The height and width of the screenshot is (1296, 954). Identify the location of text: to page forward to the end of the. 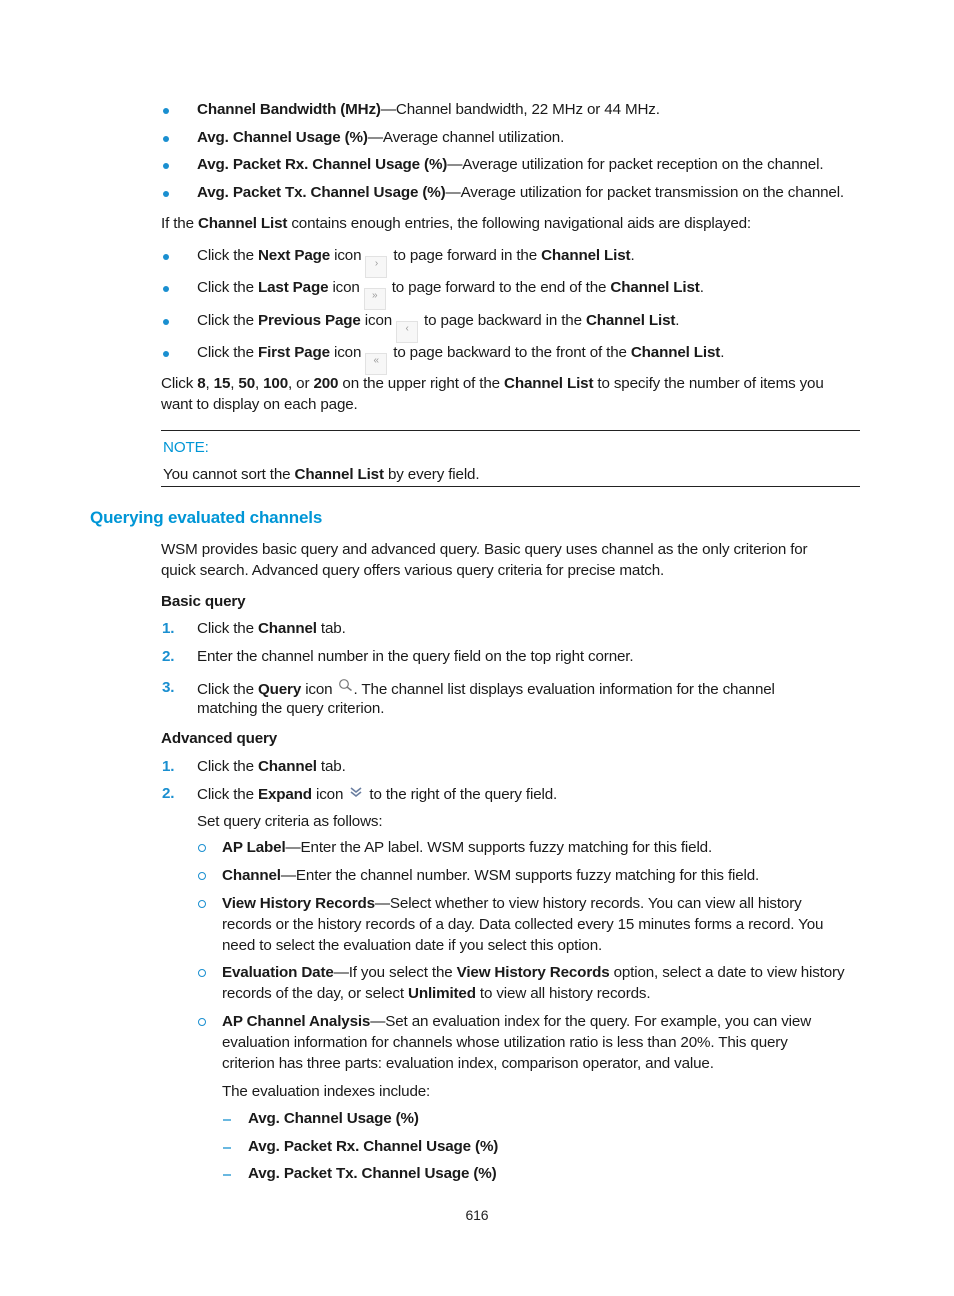
(501, 287).